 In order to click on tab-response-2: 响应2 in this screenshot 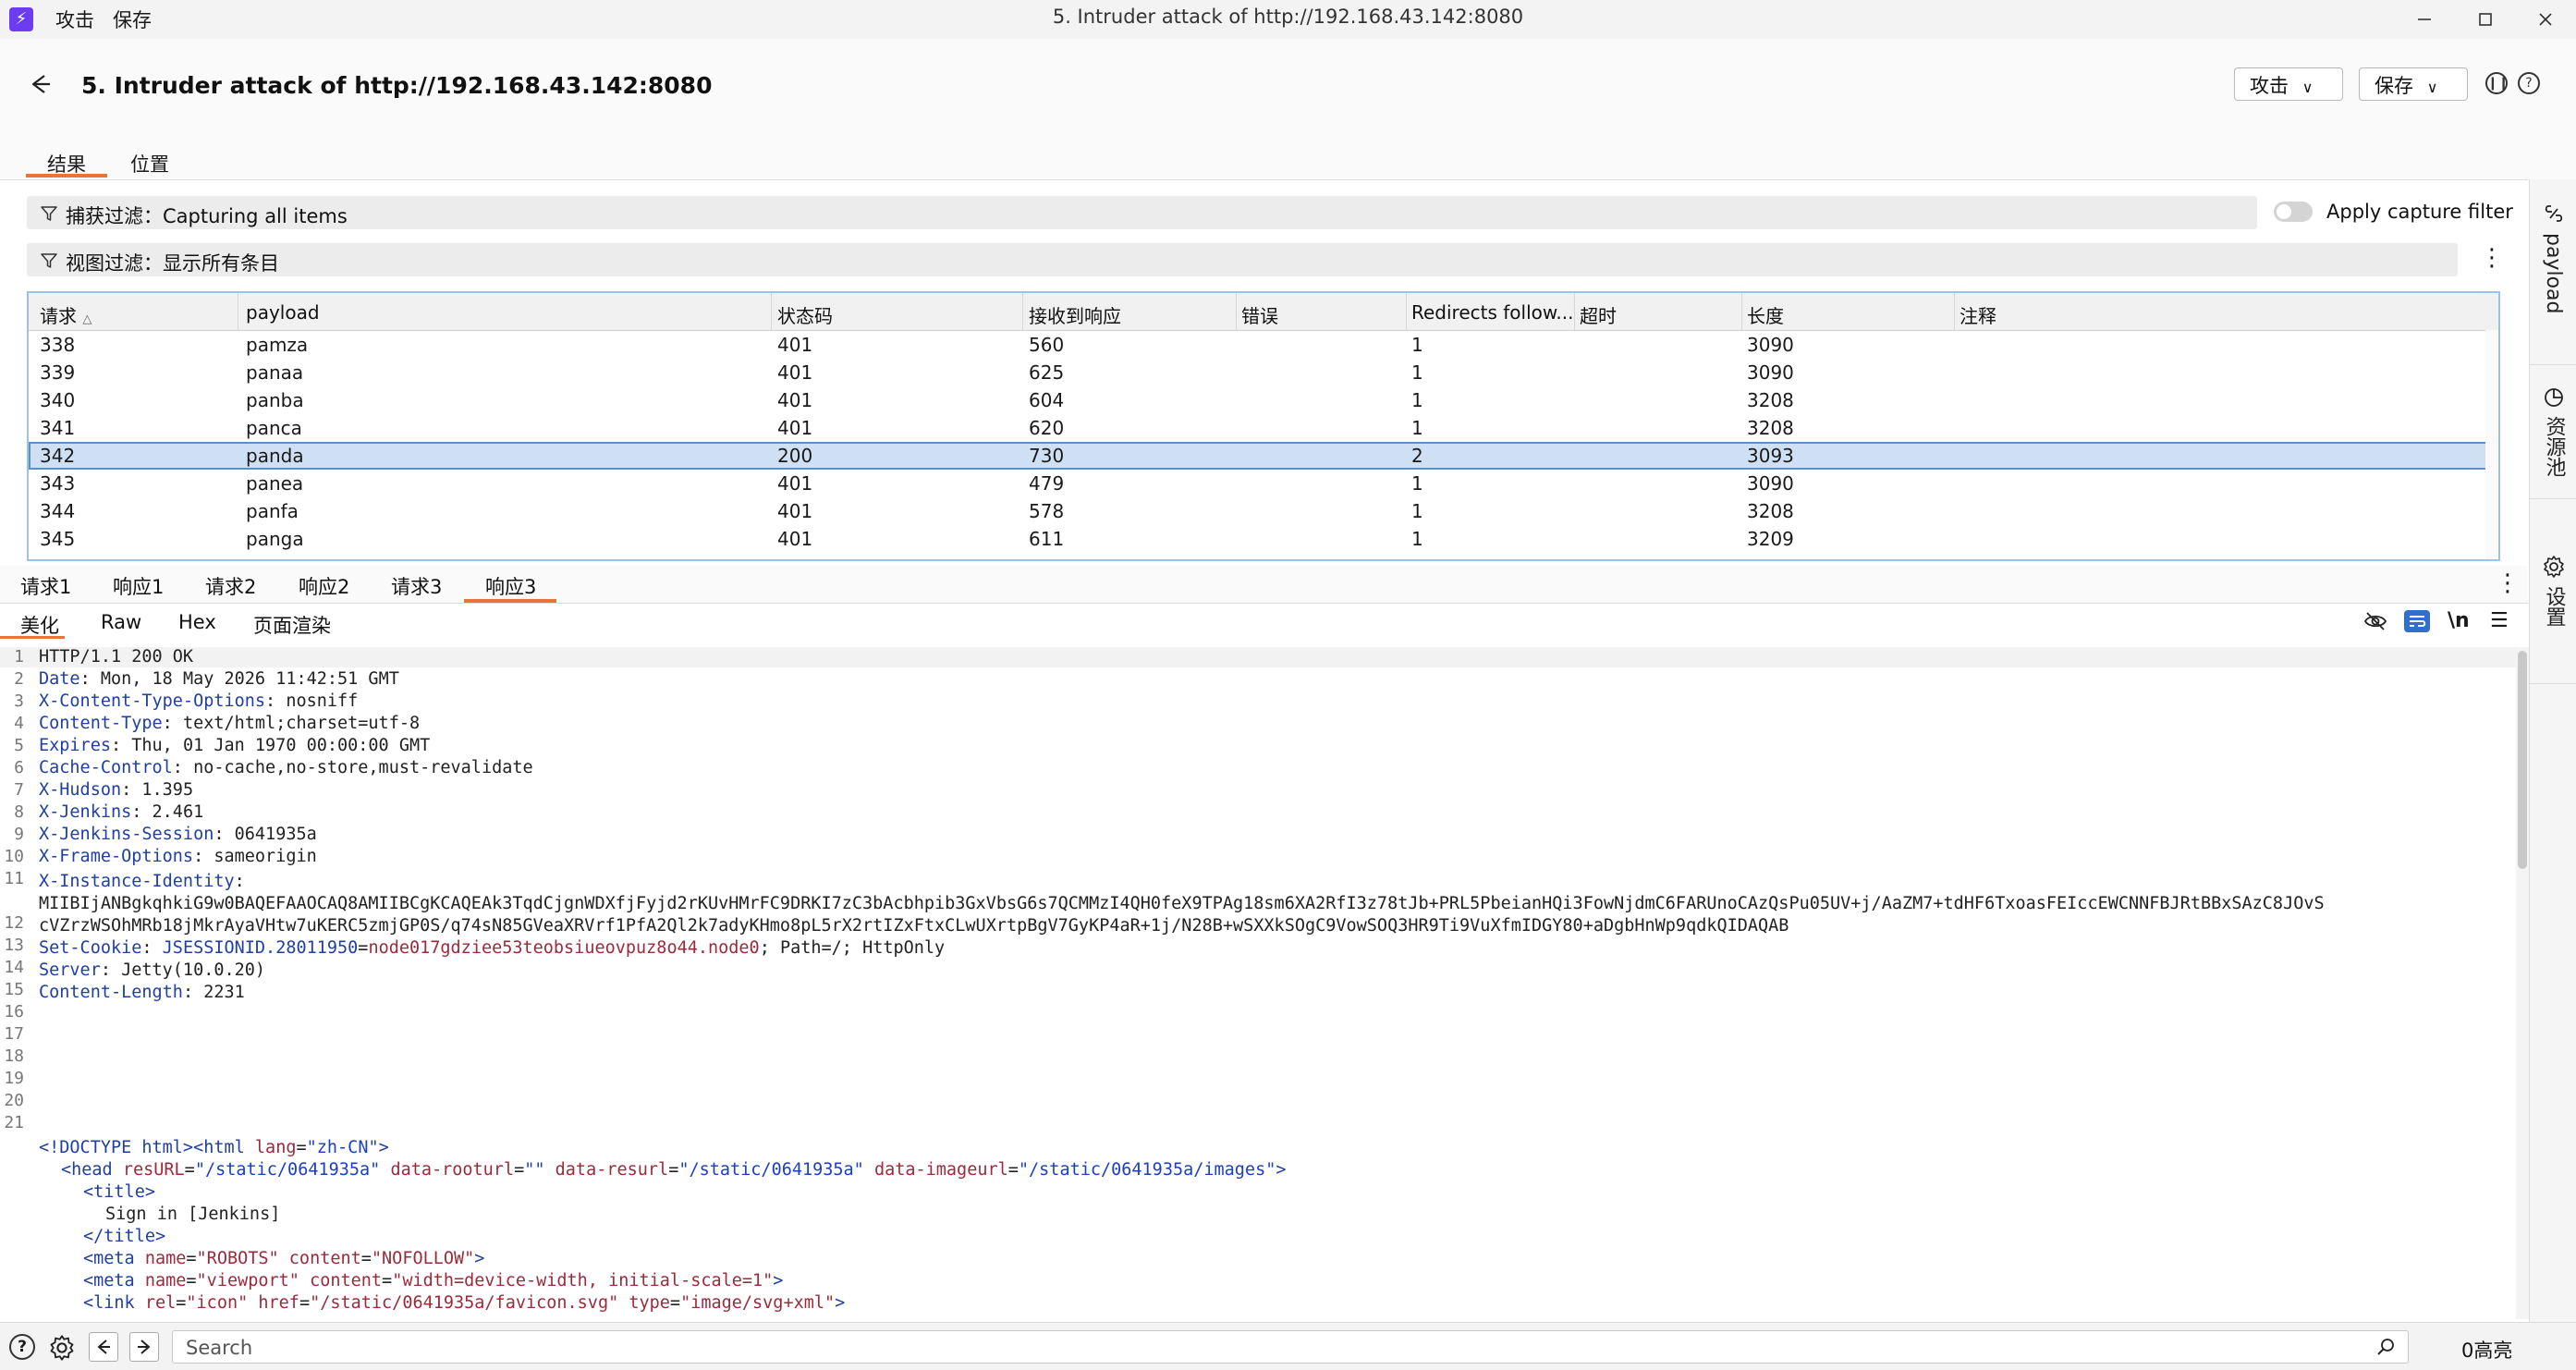, I will do `click(324, 586)`.